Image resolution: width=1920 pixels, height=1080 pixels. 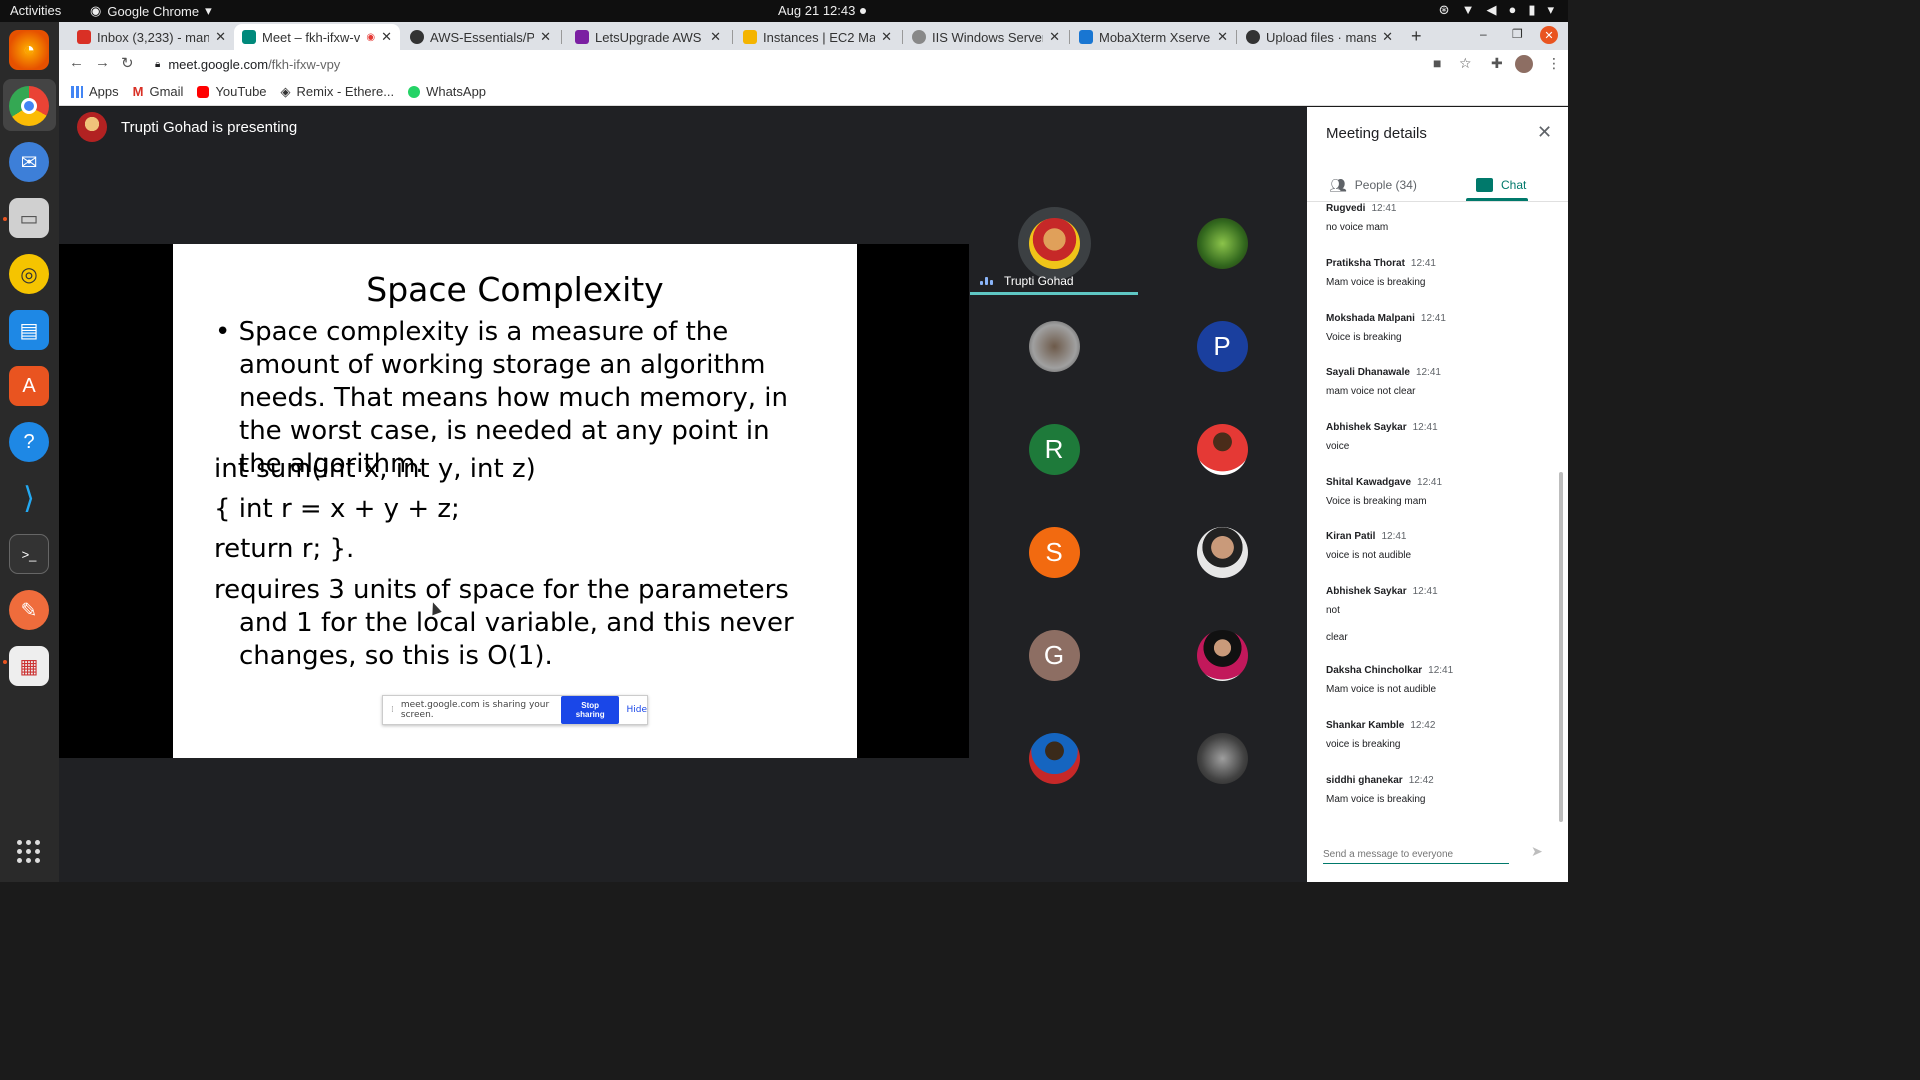 What do you see at coordinates (29, 218) in the screenshot?
I see `files-icon: ▭` at bounding box center [29, 218].